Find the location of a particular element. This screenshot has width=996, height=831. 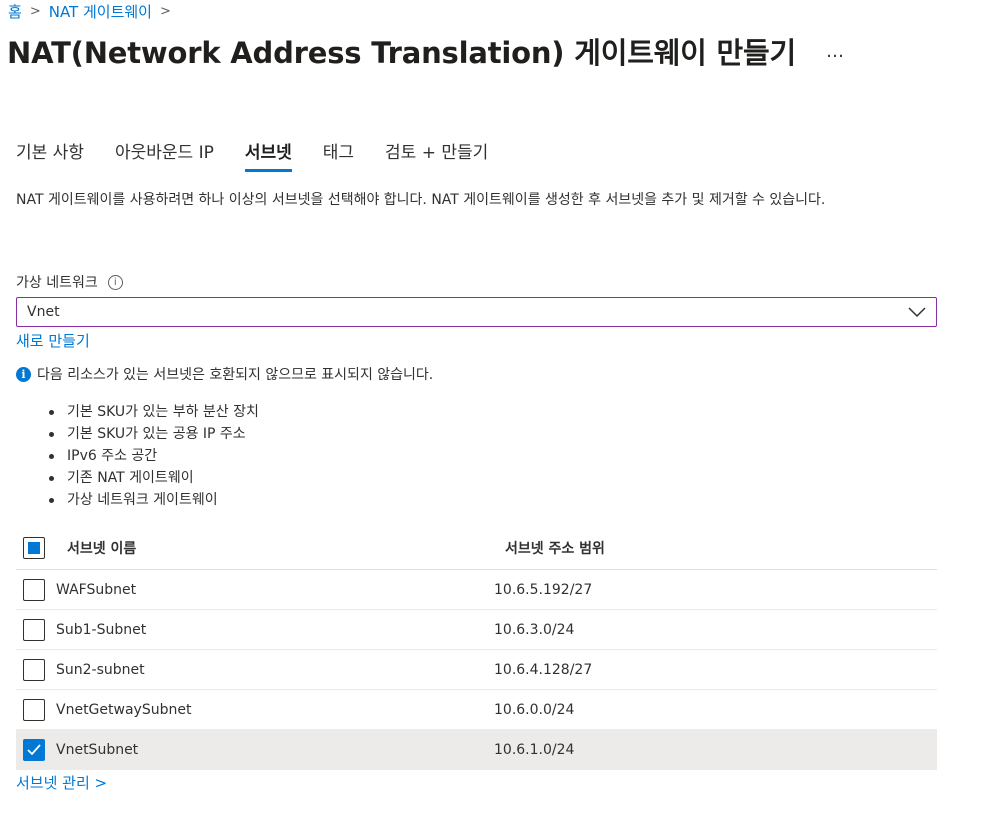

subnet-name: VnetSubnet is located at coordinates (97, 750).